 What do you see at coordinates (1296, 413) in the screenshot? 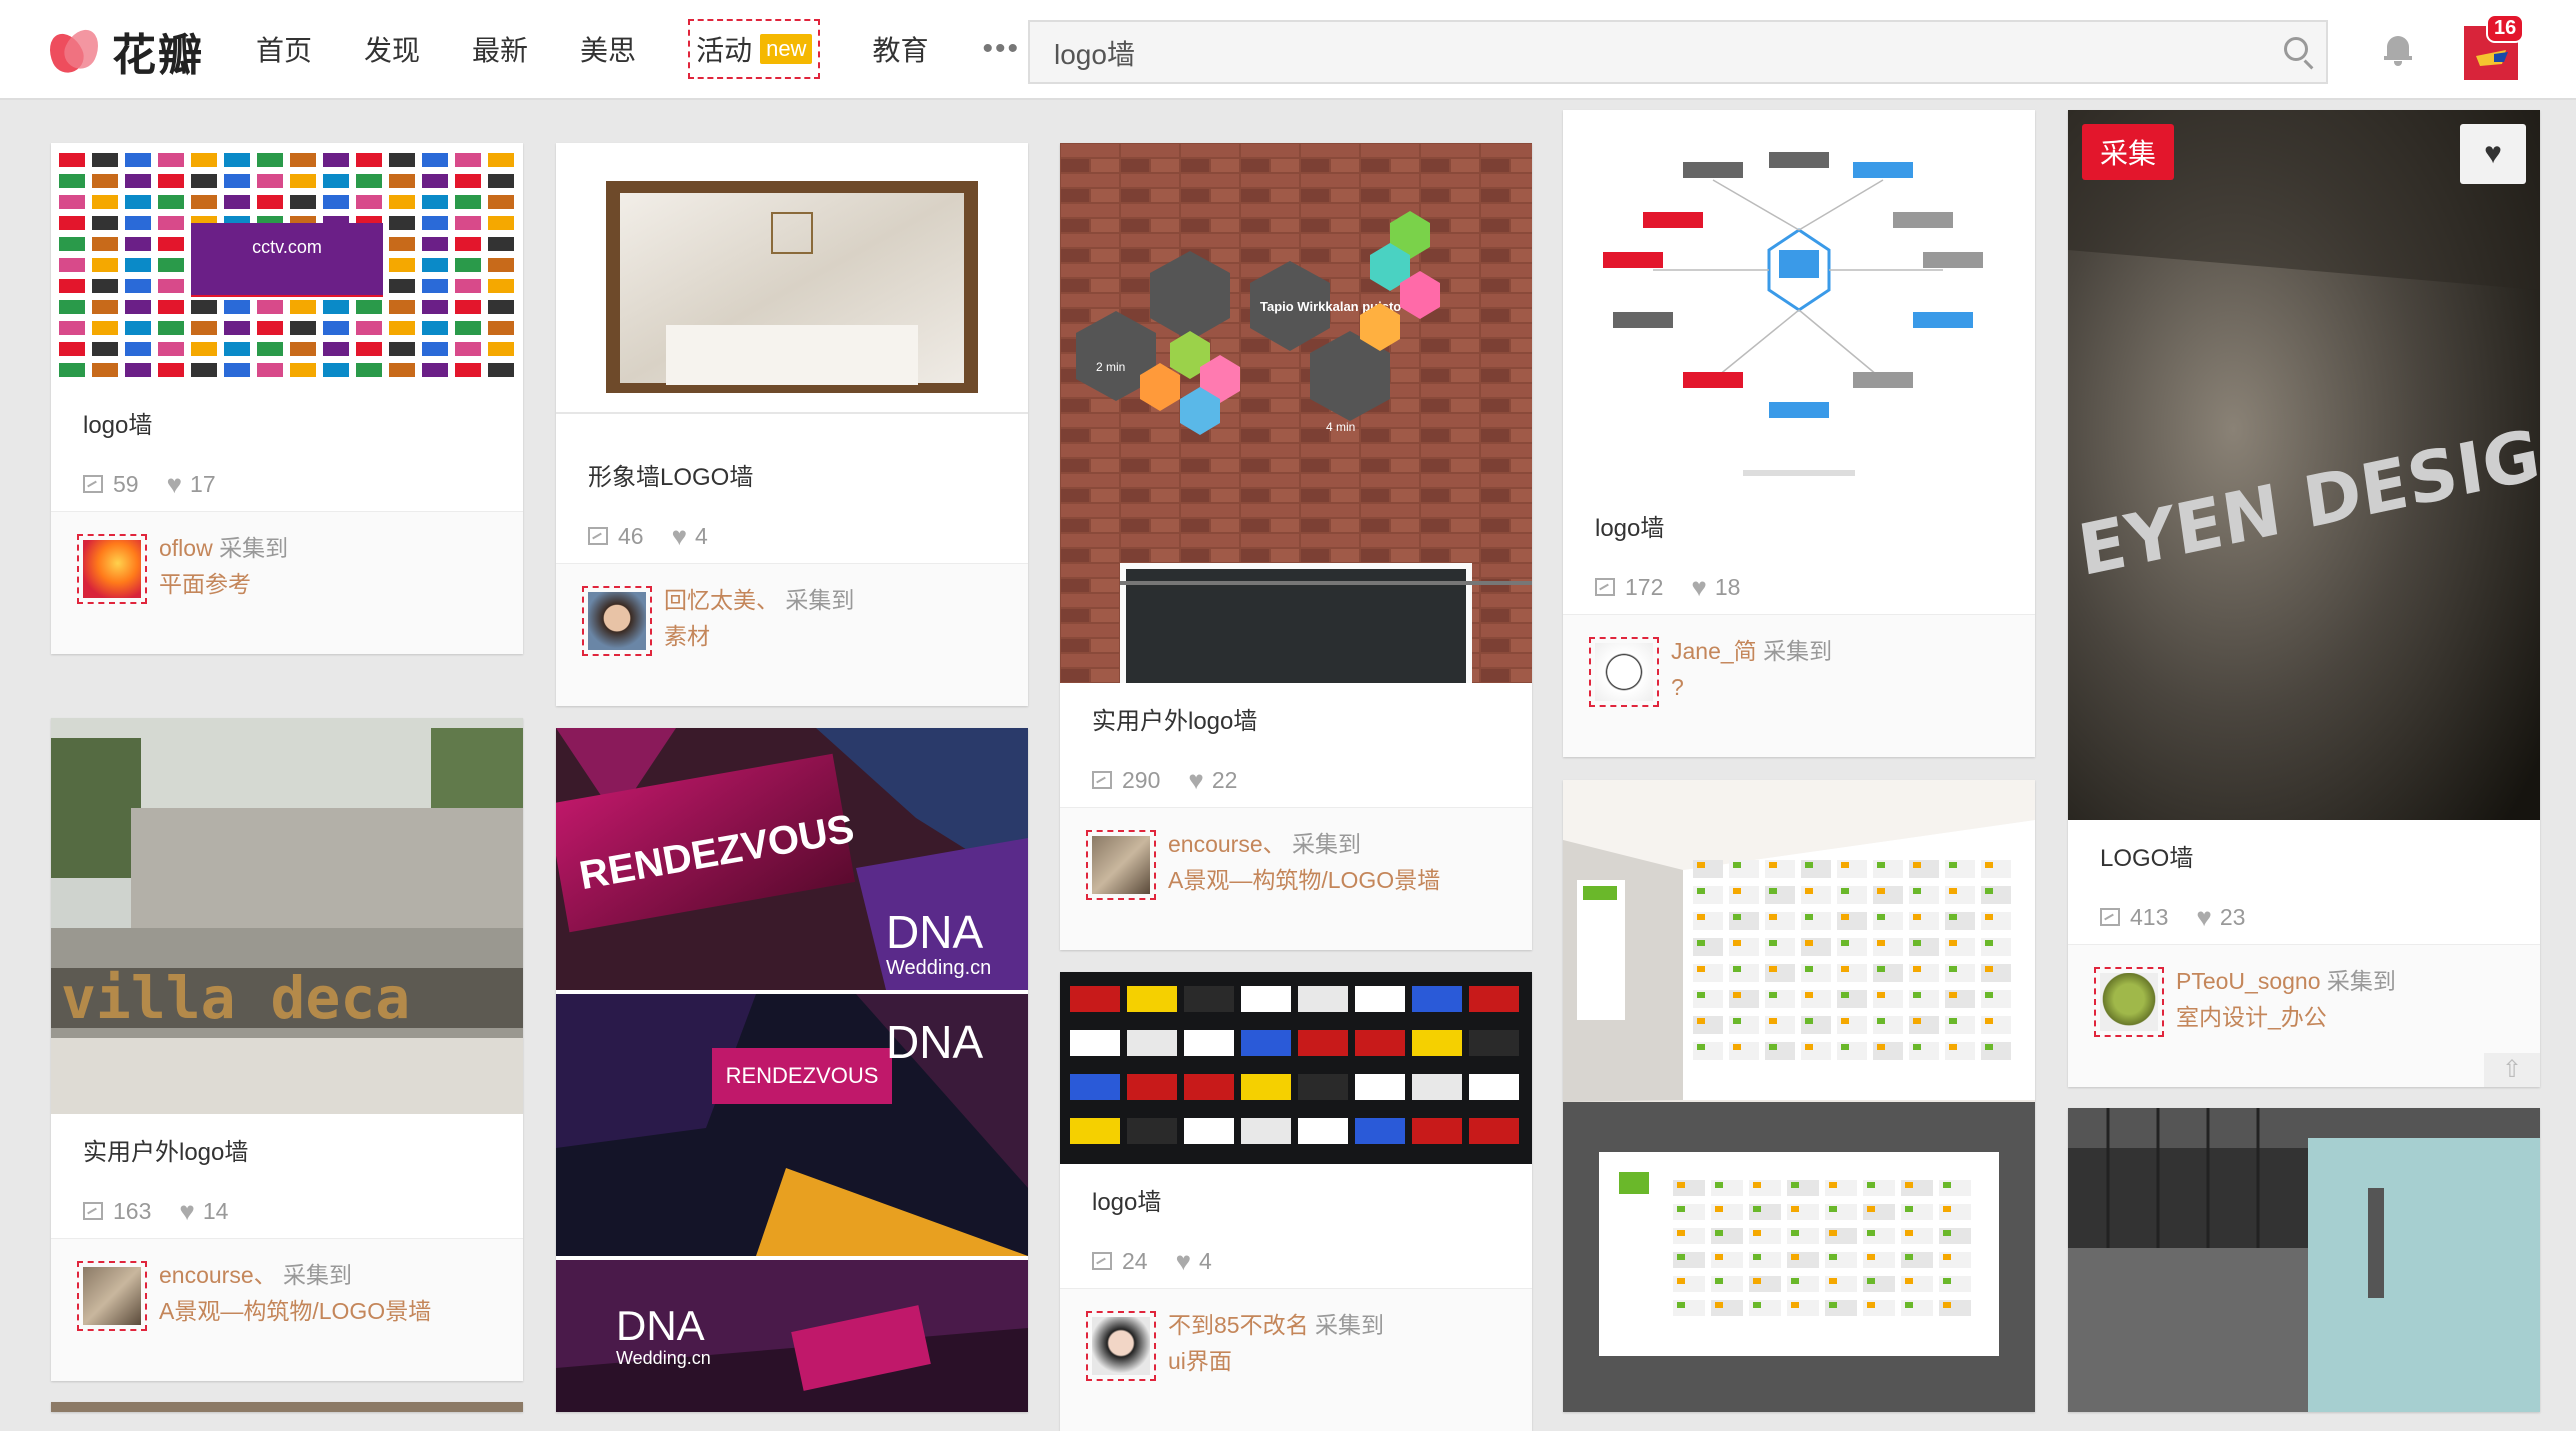
I see `pin-image: Tapio Wirkkalan puisto 2 min 4 min` at bounding box center [1296, 413].